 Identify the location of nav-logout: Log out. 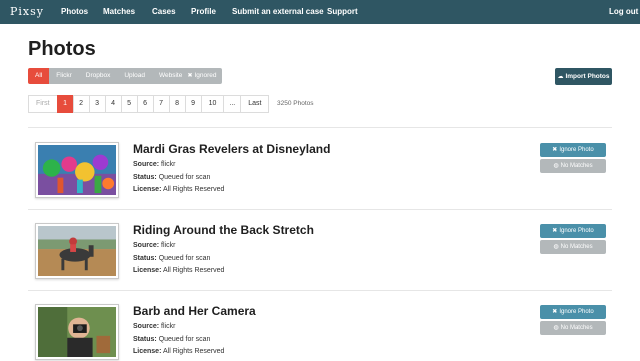
(623, 11).